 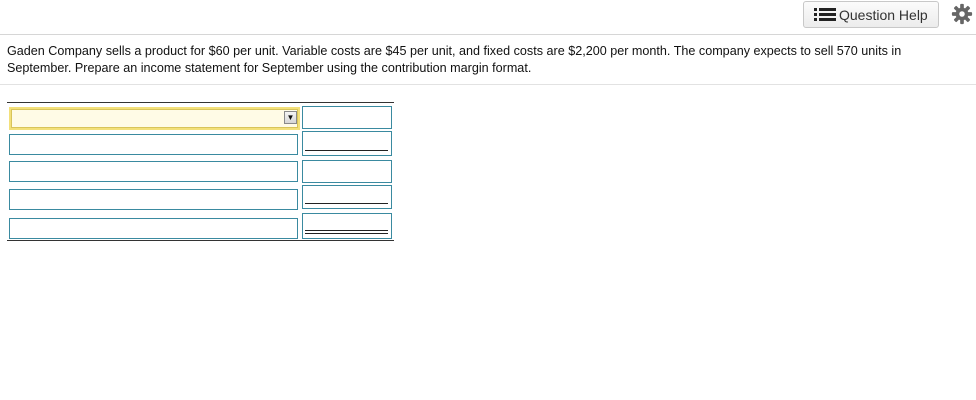 What do you see at coordinates (488, 17) in the screenshot?
I see `top-toolbar: Question Help` at bounding box center [488, 17].